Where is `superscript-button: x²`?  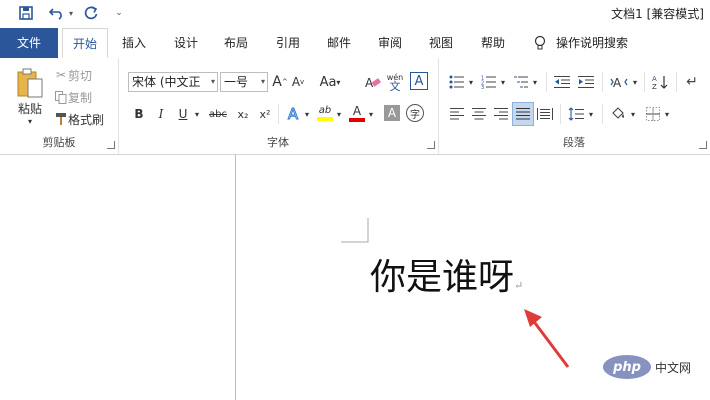 superscript-button: x² is located at coordinates (265, 114).